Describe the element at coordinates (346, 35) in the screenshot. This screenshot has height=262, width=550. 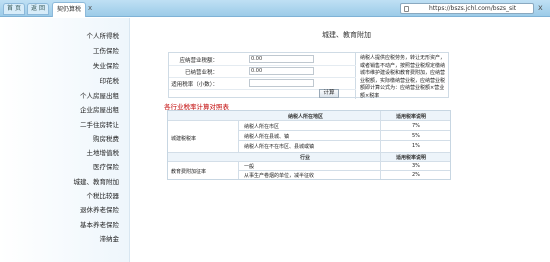
I see `page-title: 城建、教育附加` at that location.